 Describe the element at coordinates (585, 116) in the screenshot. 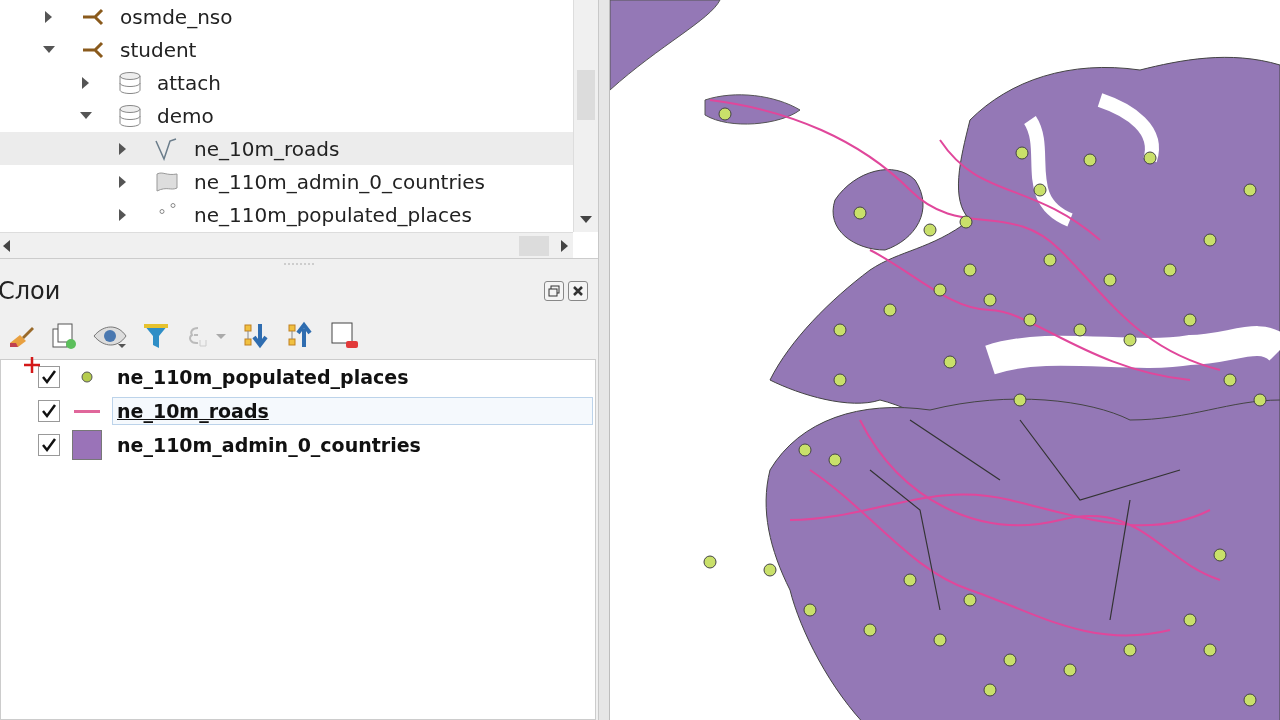

I see `vertical-scrollbar` at that location.